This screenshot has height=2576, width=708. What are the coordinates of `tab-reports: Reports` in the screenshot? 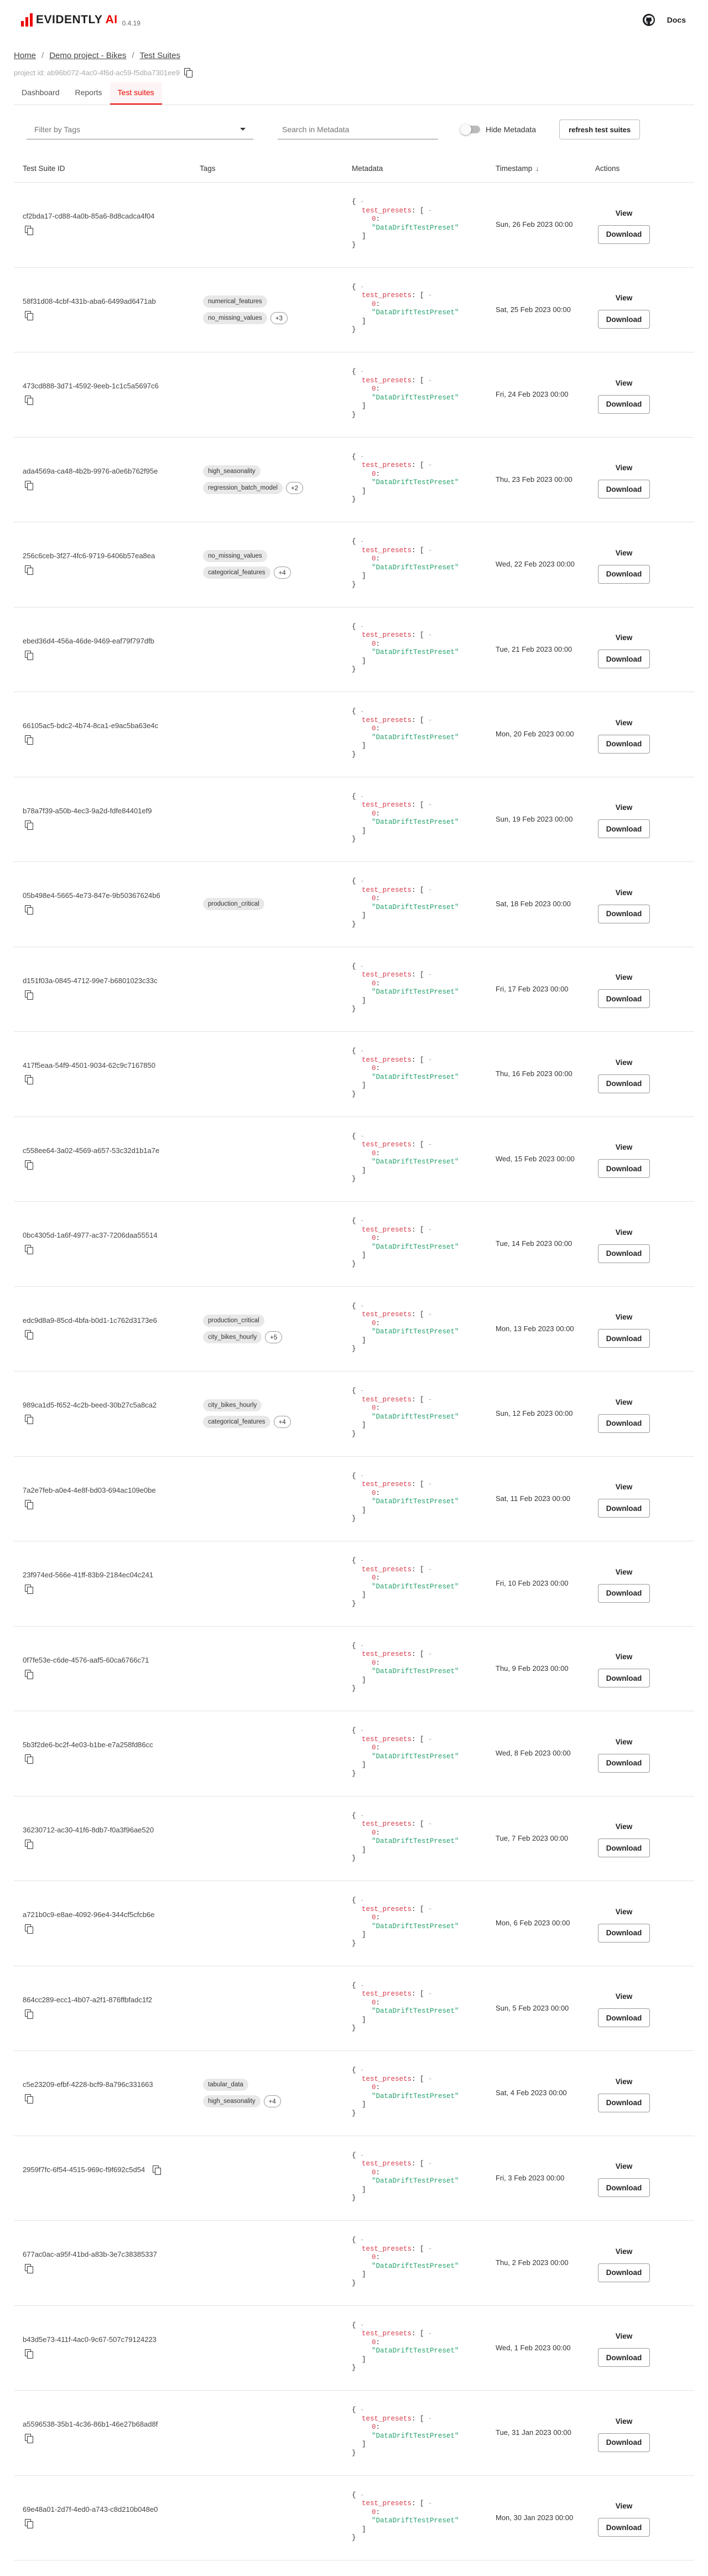 It's located at (88, 93).